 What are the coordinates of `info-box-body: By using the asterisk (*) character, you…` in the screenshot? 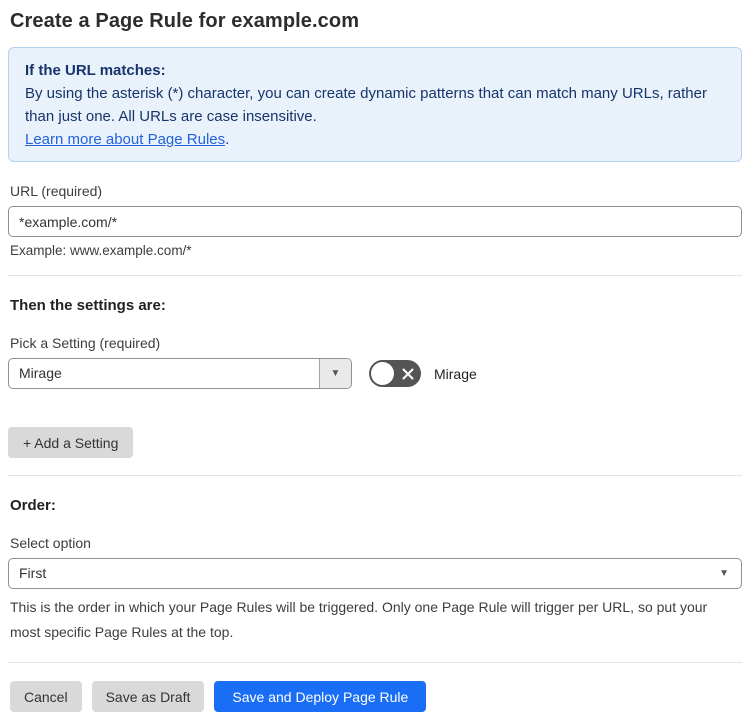 It's located at (366, 105).